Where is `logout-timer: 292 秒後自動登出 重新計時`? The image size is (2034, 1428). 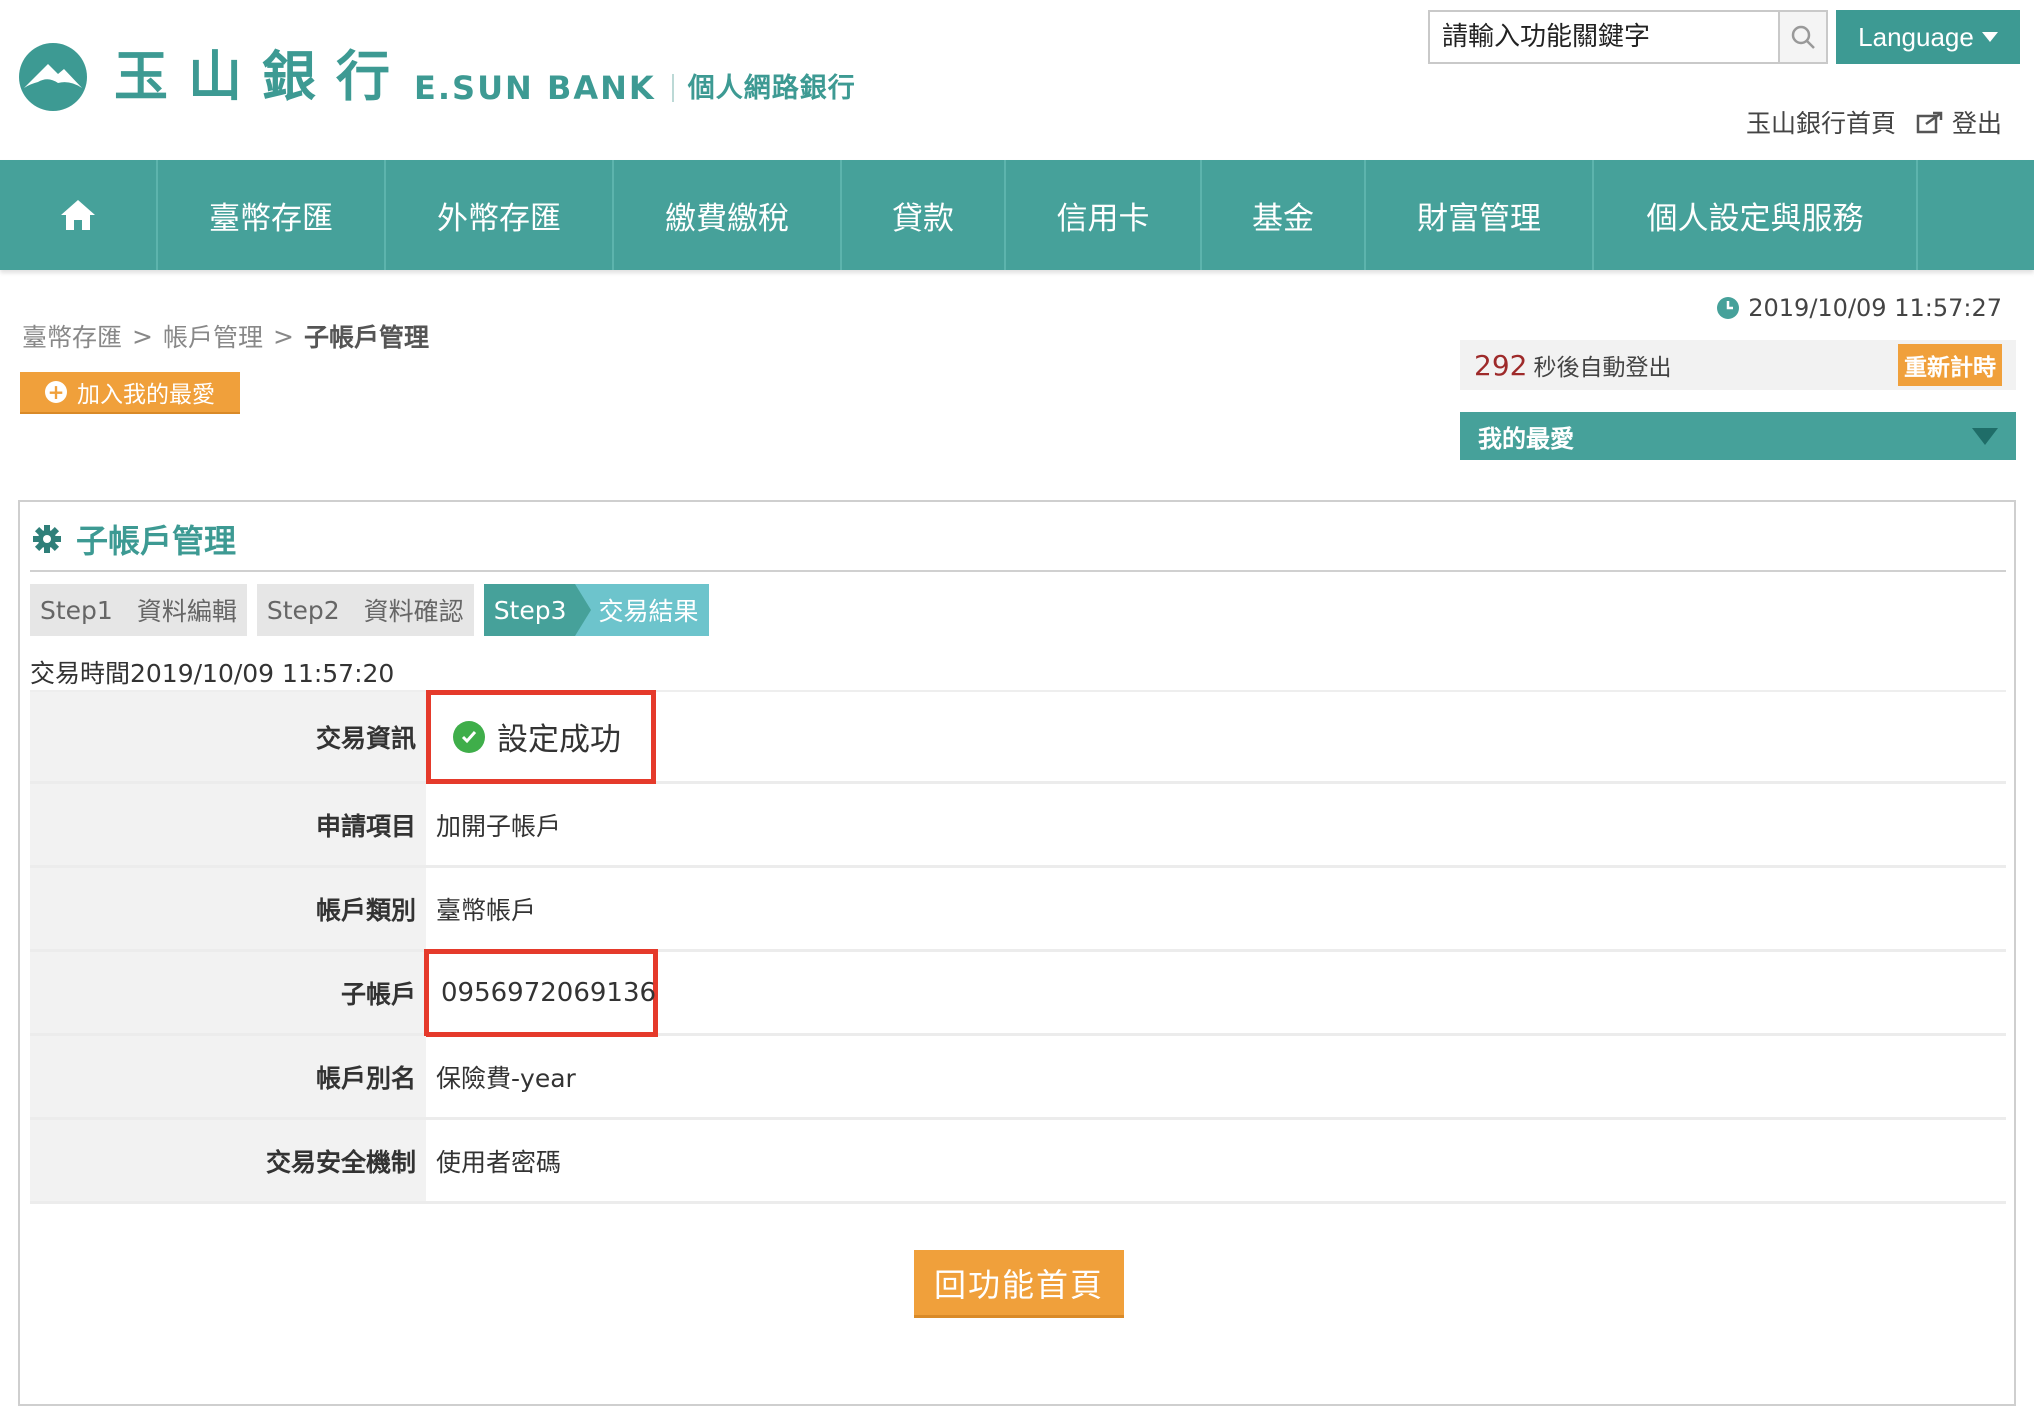 logout-timer: 292 秒後自動登出 重新計時 is located at coordinates (1738, 365).